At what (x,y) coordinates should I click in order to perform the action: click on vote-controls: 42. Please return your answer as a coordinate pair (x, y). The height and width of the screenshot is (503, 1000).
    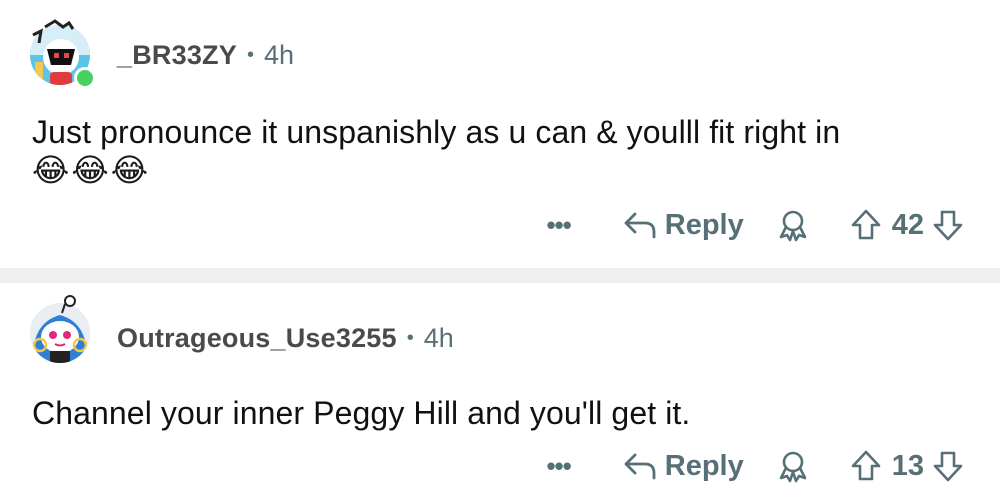
    Looking at the image, I should click on (907, 225).